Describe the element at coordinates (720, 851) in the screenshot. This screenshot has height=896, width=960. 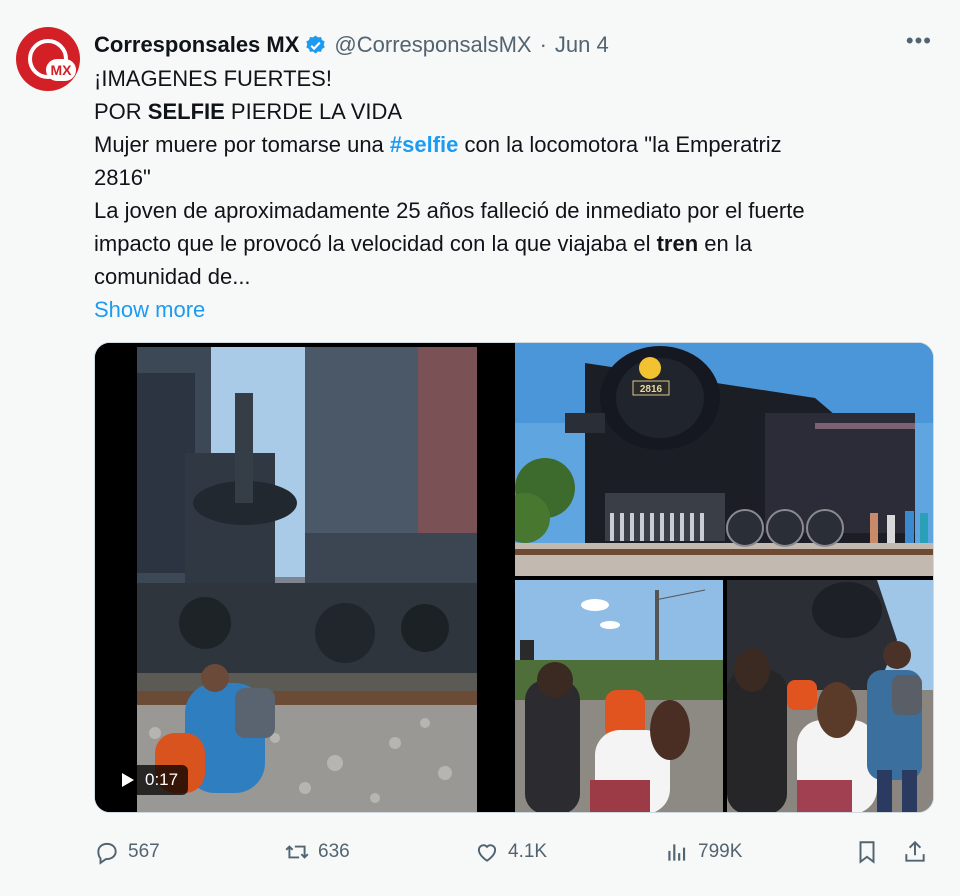
I see `views-count: 799K` at that location.